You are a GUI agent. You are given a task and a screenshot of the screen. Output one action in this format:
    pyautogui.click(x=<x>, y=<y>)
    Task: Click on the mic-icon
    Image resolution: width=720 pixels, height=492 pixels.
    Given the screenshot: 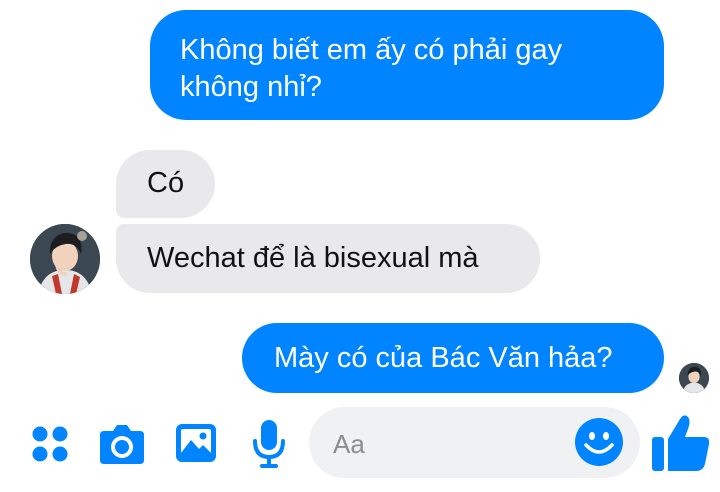 What is the action you would take?
    pyautogui.click(x=269, y=444)
    